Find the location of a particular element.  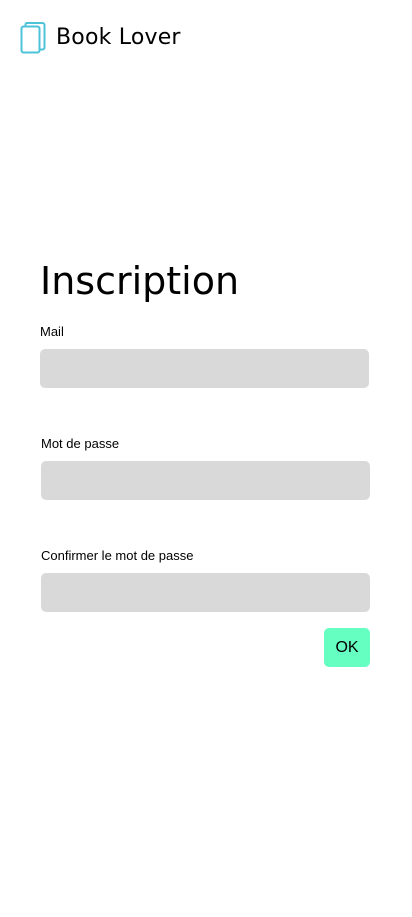

app-title: Book Lover is located at coordinates (118, 37).